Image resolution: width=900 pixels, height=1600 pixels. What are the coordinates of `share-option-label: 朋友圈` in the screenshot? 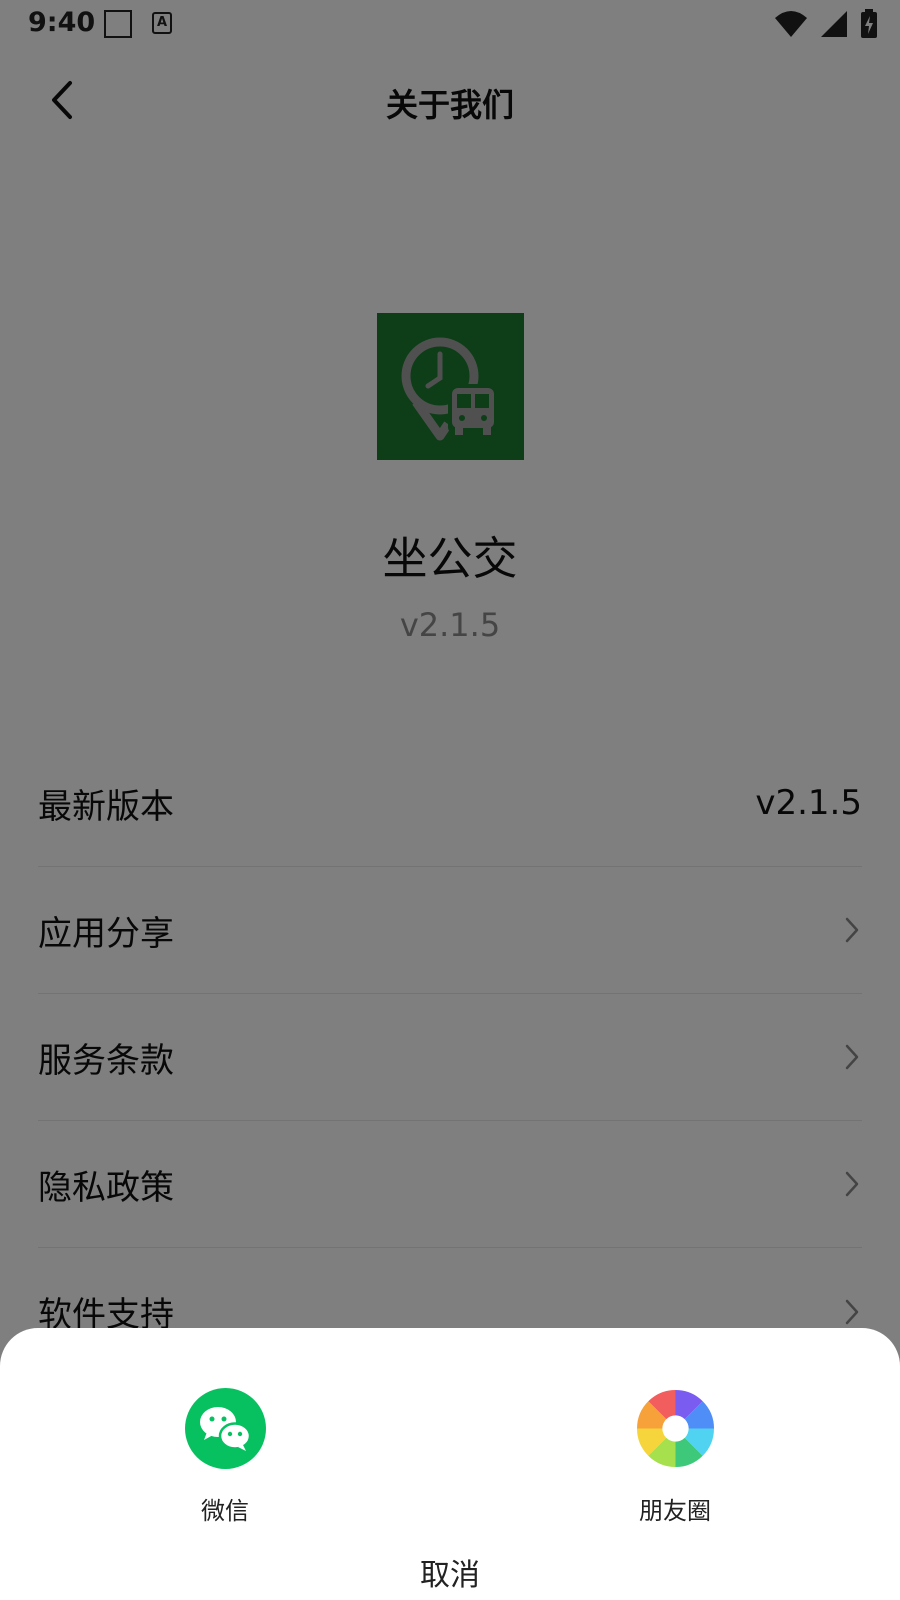 It's located at (675, 1511).